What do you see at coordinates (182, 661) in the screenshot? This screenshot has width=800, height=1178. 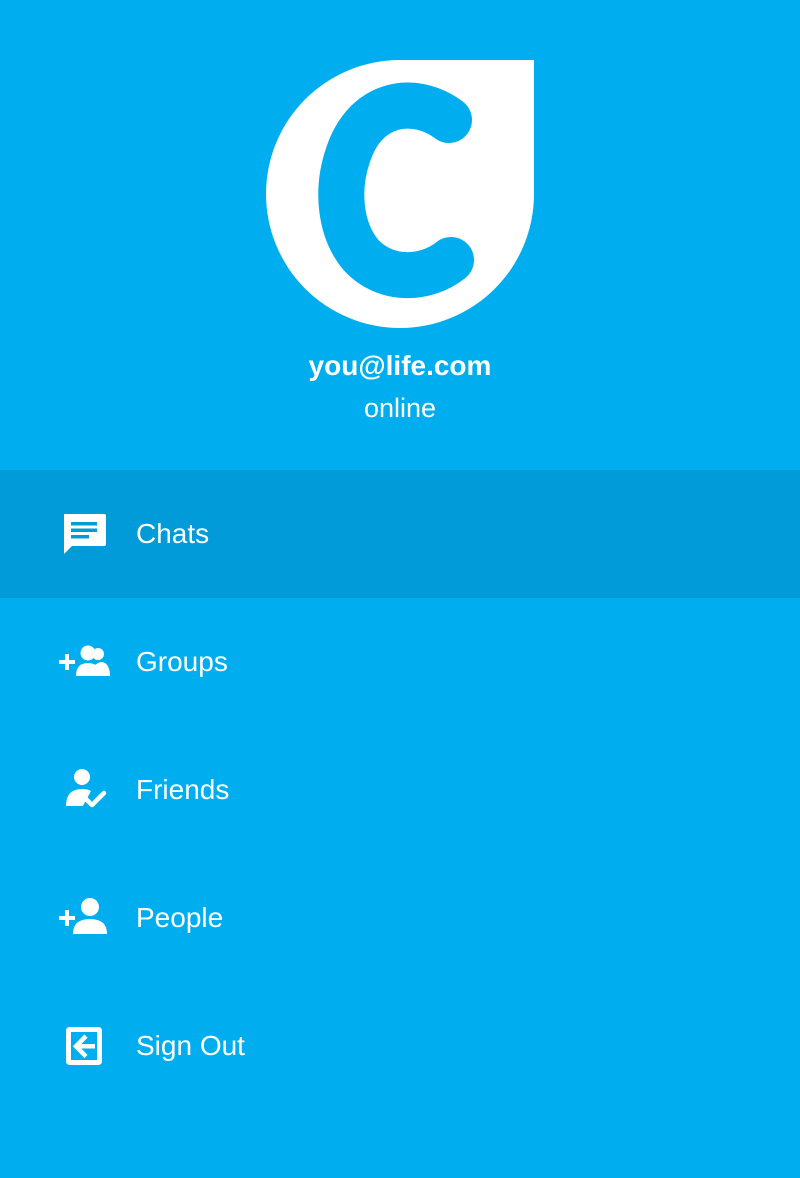 I see `menu-item-label: Groups` at bounding box center [182, 661].